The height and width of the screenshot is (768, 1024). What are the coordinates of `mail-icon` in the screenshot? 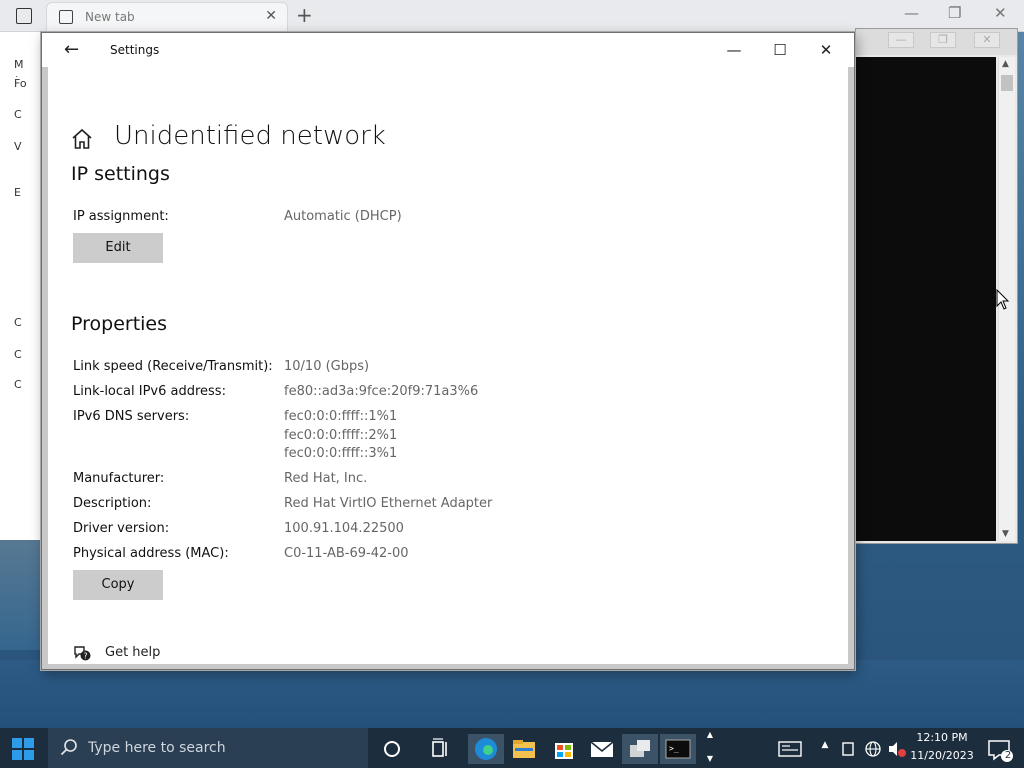 It's located at (602, 749).